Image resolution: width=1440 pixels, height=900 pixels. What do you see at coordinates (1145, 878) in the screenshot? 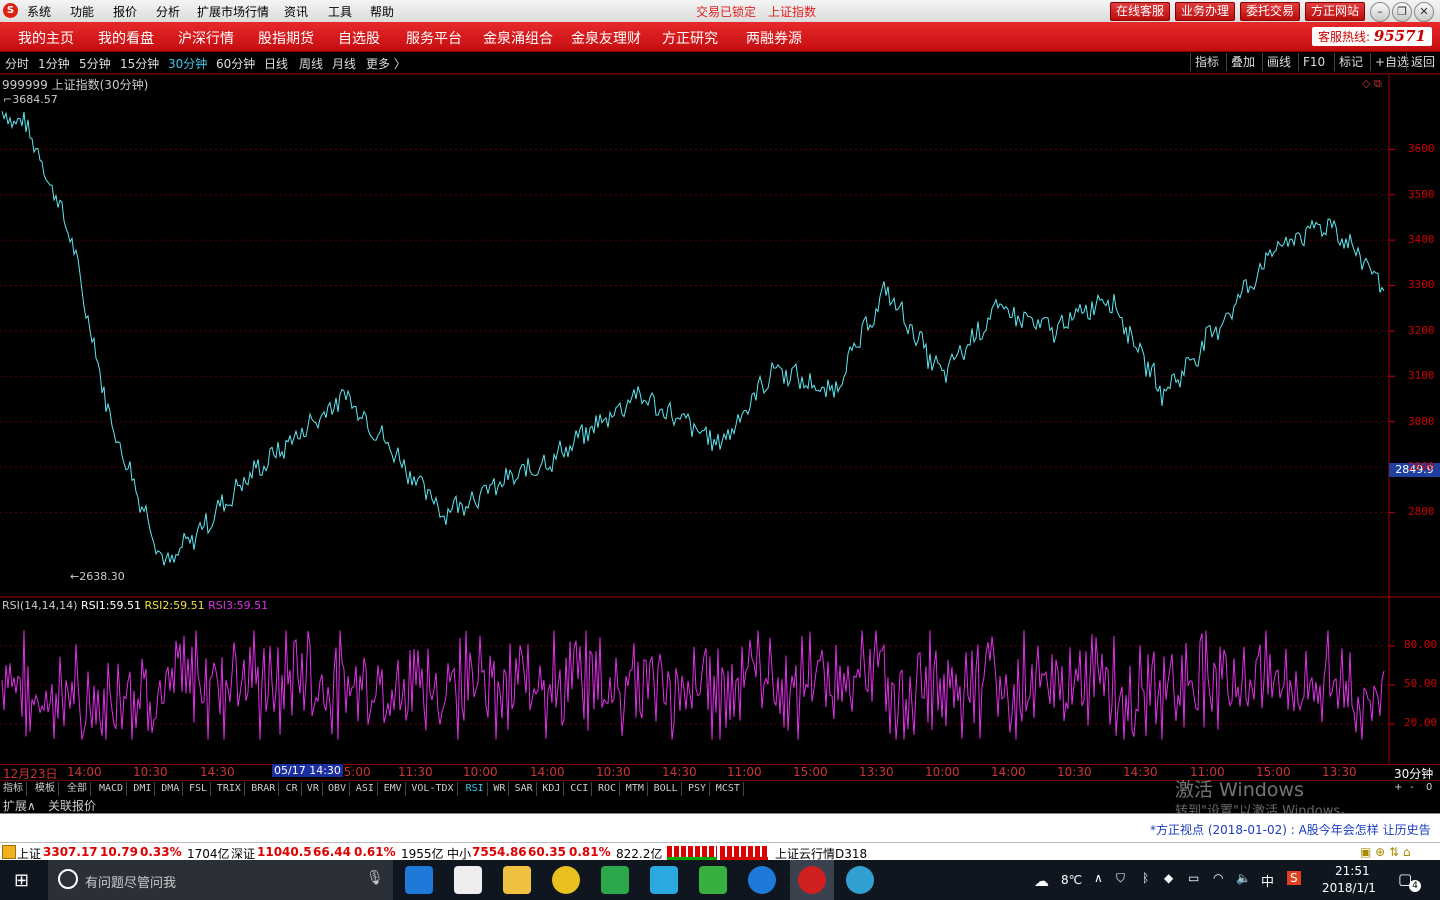
I see `bluetooth-icon: ᛒ` at bounding box center [1145, 878].